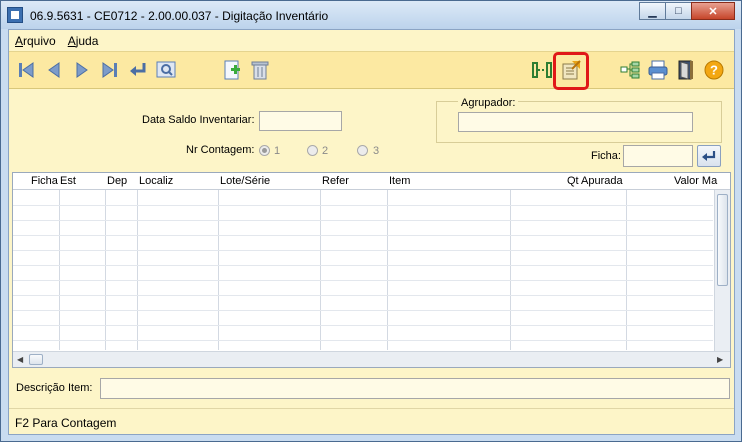  What do you see at coordinates (488, 103) in the screenshot?
I see `agrupador-label: Agrupador:` at bounding box center [488, 103].